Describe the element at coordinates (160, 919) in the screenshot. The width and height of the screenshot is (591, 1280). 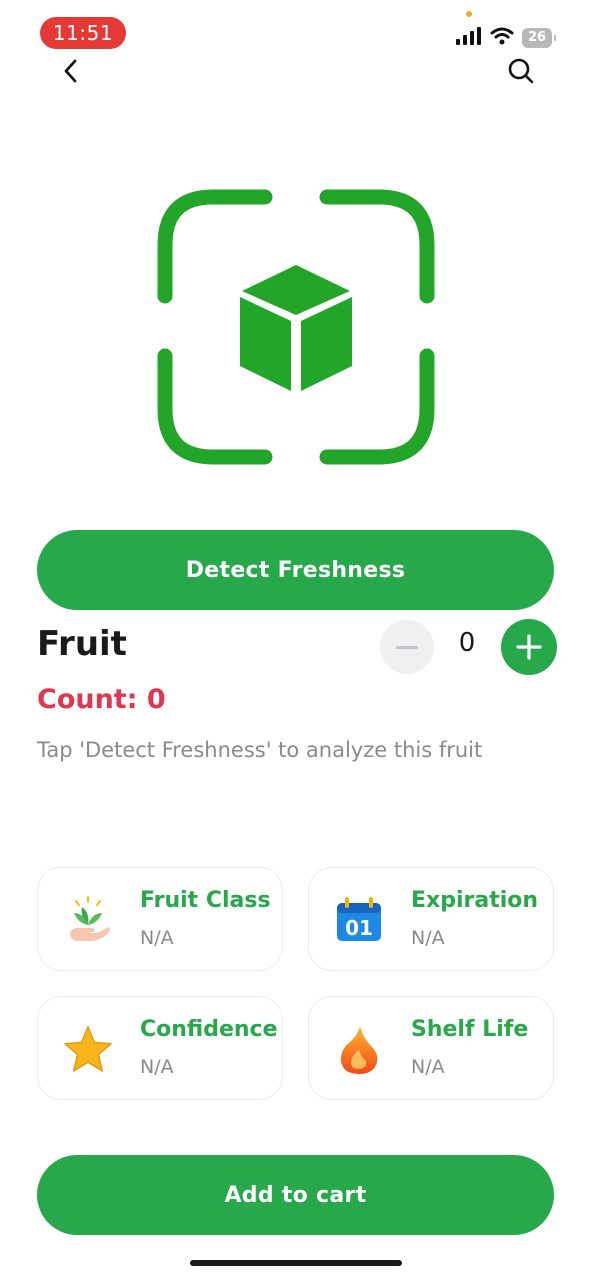
I see `fruit-class-card: Fruit Class N/A` at that location.